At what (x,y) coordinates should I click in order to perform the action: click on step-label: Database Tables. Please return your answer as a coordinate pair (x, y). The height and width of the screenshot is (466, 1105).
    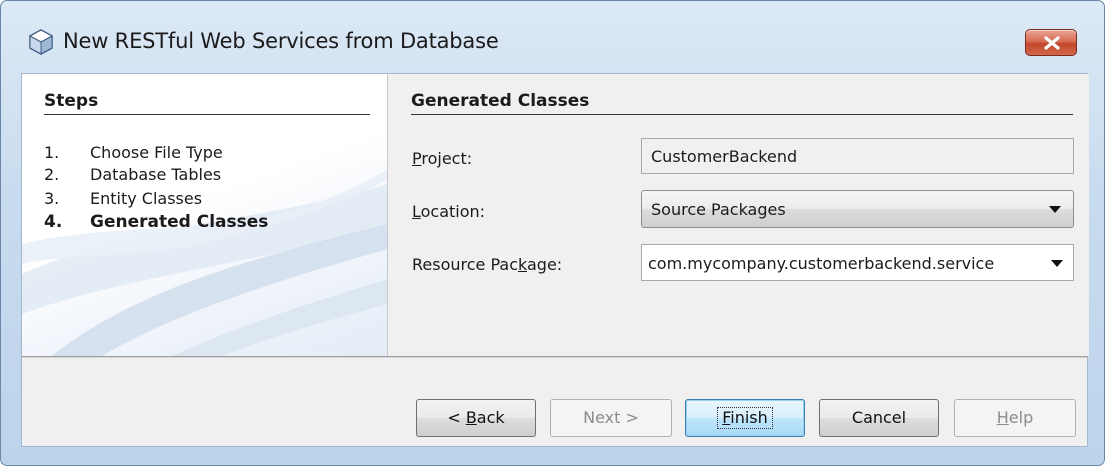
    Looking at the image, I should click on (156, 174).